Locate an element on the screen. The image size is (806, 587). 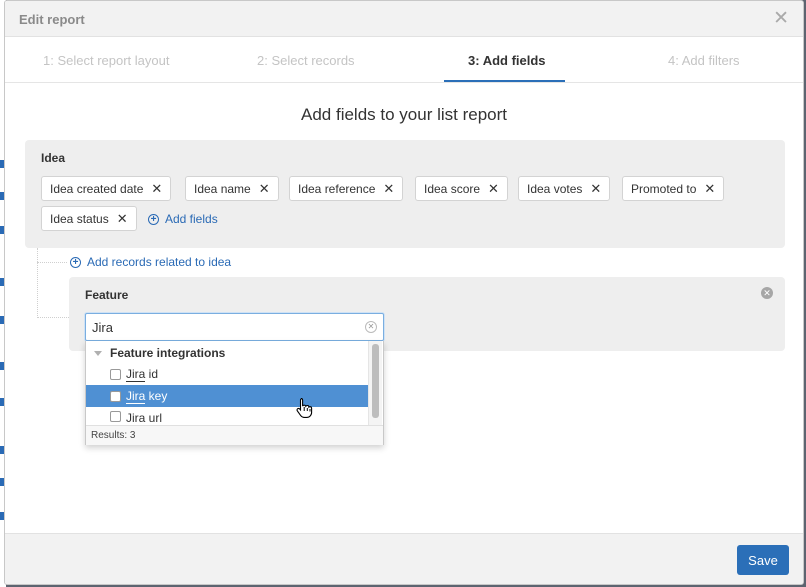
idea-panel-label: Idea is located at coordinates (53, 158).